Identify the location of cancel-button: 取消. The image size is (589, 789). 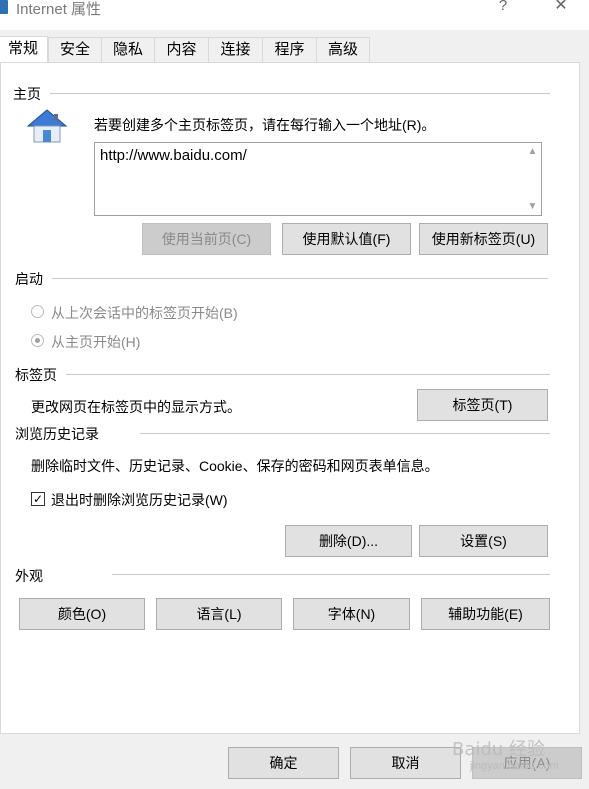
(405, 763).